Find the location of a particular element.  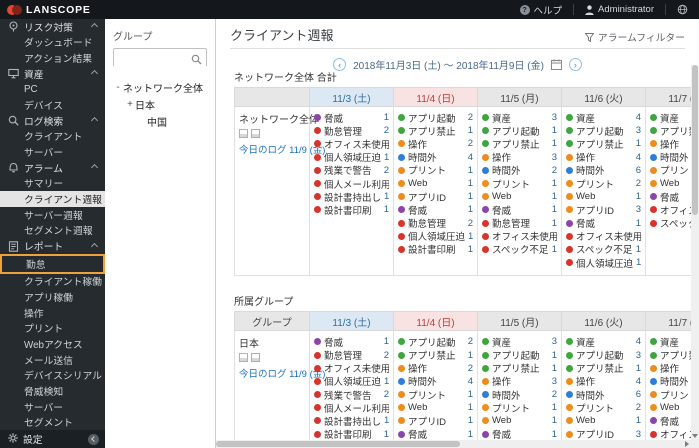

report-icon is located at coordinates (255, 358).